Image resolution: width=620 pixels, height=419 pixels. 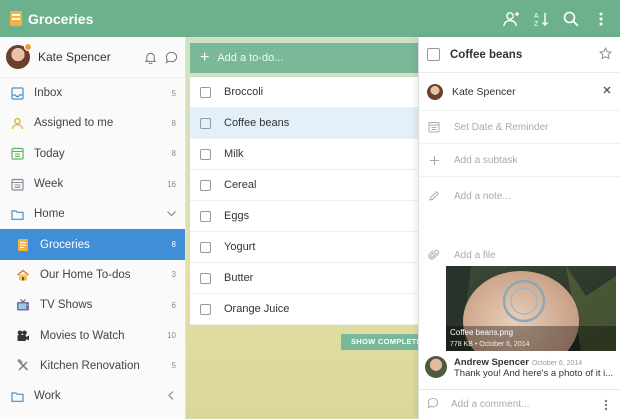 What do you see at coordinates (484, 91) in the screenshot?
I see `assignee-name: Kate Spencer` at bounding box center [484, 91].